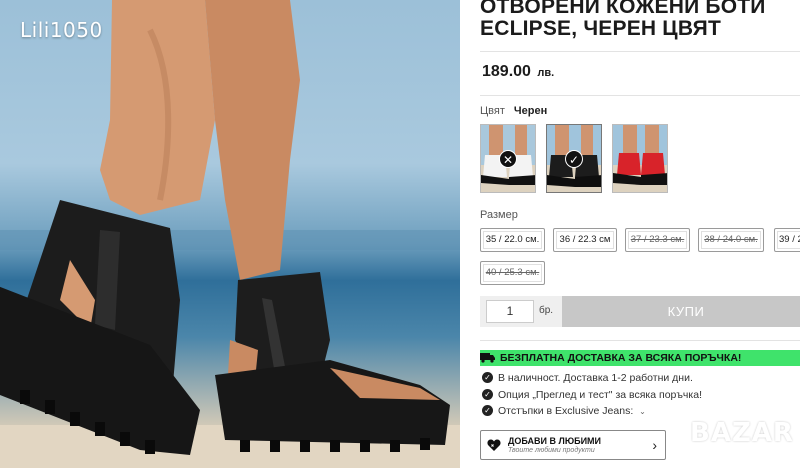 The height and width of the screenshot is (468, 800). I want to click on quantity-input: 1, so click(510, 311).